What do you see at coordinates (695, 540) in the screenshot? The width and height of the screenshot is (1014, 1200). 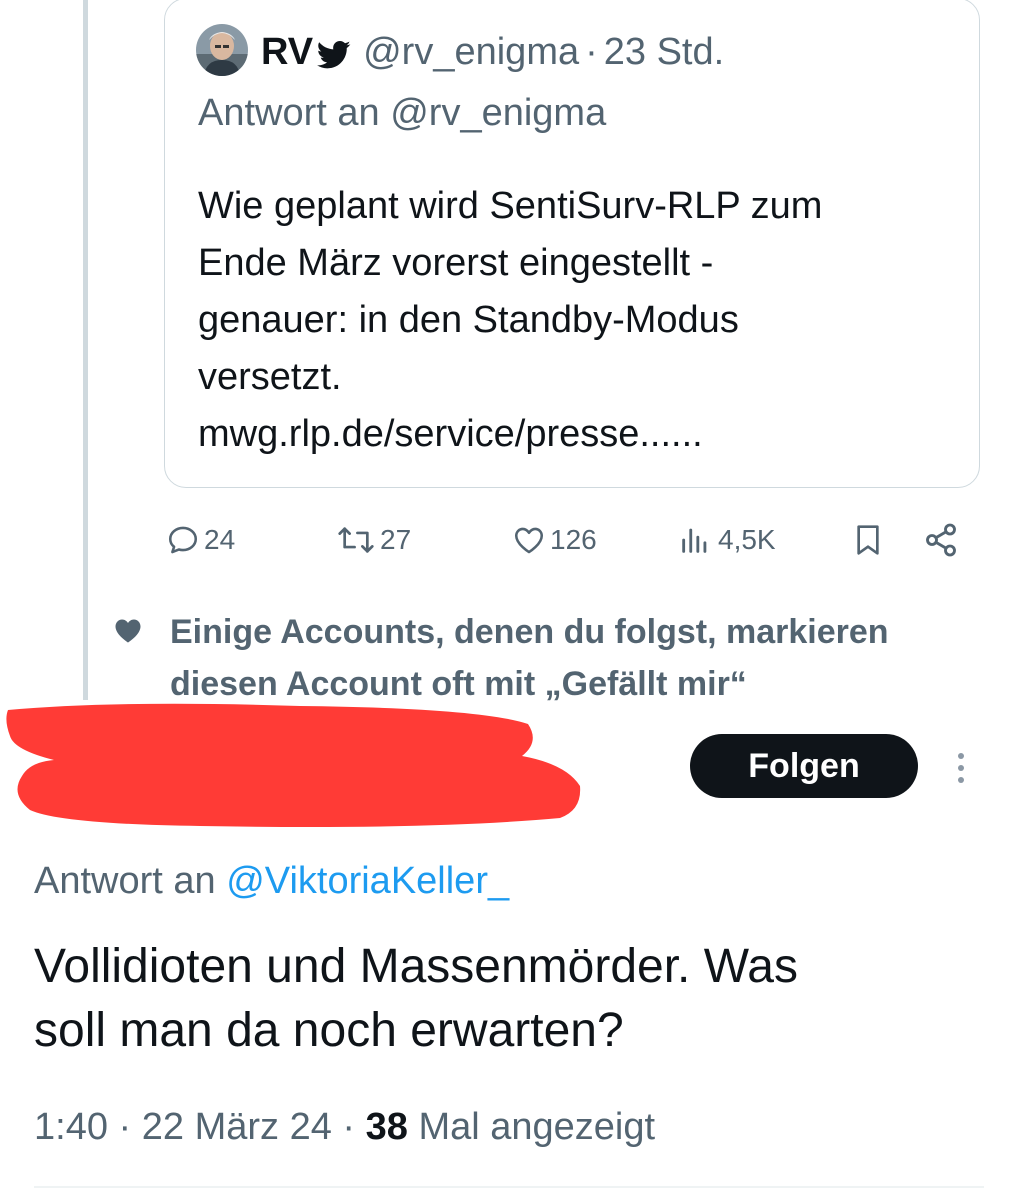 I see `views-icon` at bounding box center [695, 540].